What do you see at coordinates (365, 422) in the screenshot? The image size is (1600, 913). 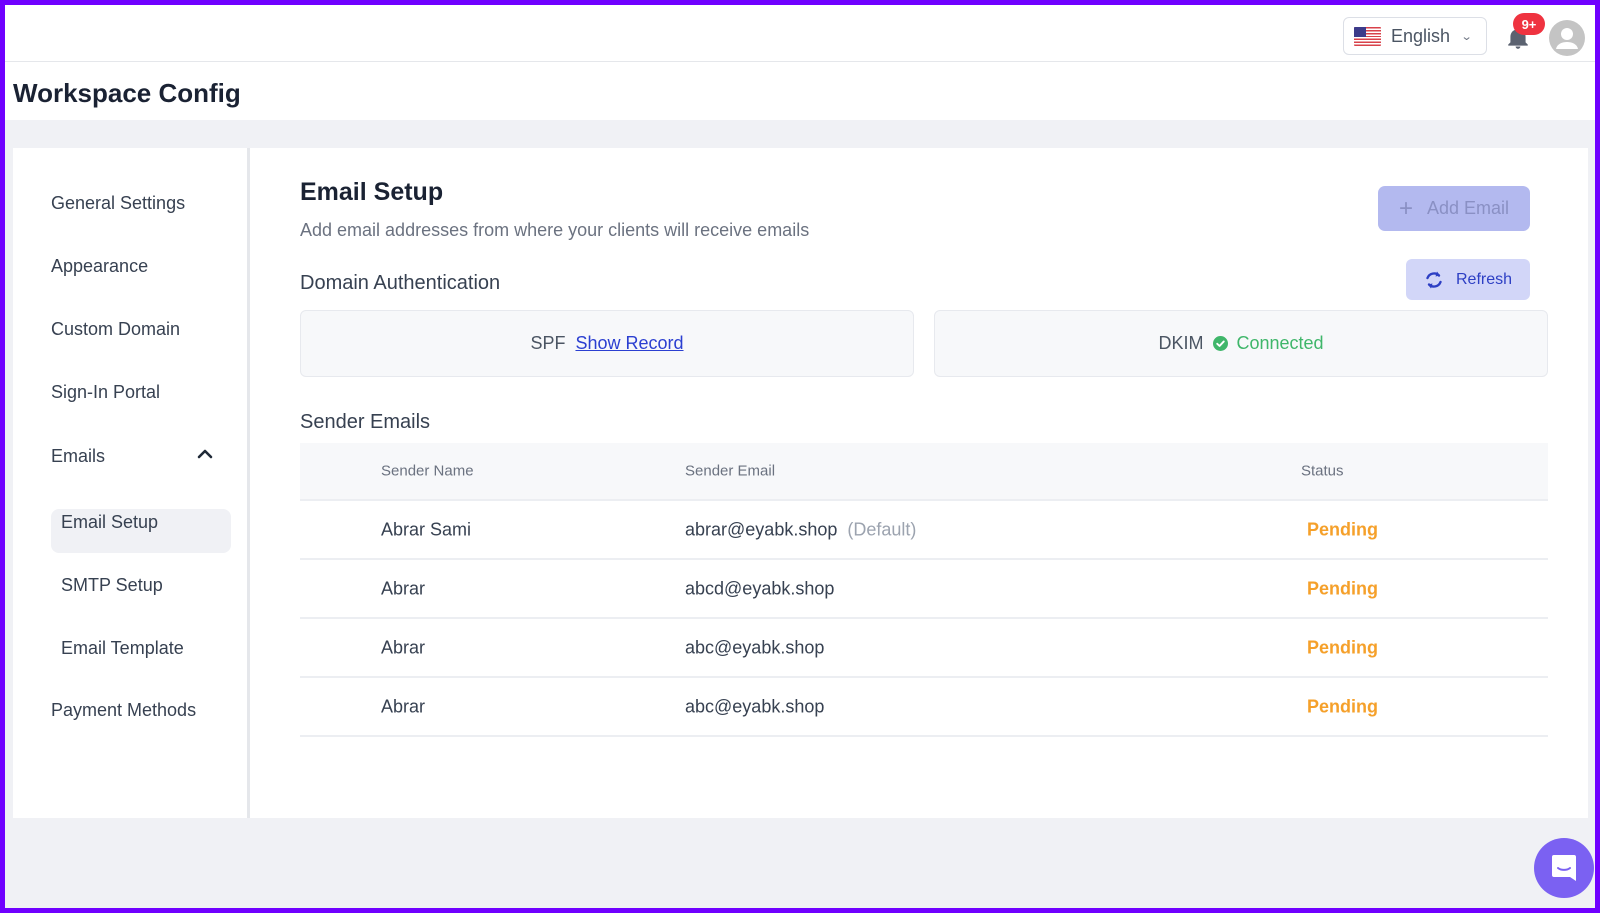 I see `sender-emails-title: Sender Emails` at bounding box center [365, 422].